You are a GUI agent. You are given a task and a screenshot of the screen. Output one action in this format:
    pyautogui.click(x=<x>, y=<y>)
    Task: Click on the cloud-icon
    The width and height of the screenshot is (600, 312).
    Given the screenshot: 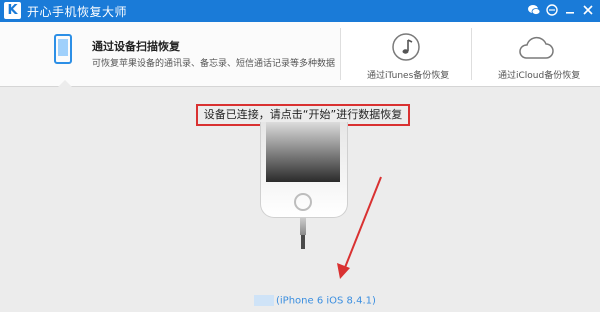 What is the action you would take?
    pyautogui.click(x=536, y=51)
    